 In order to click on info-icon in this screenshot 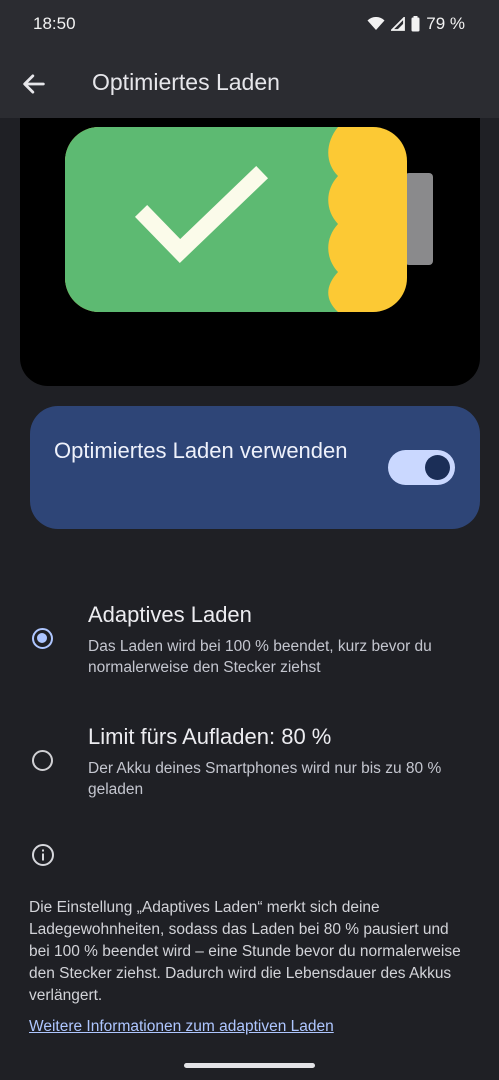, I will do `click(43, 855)`.